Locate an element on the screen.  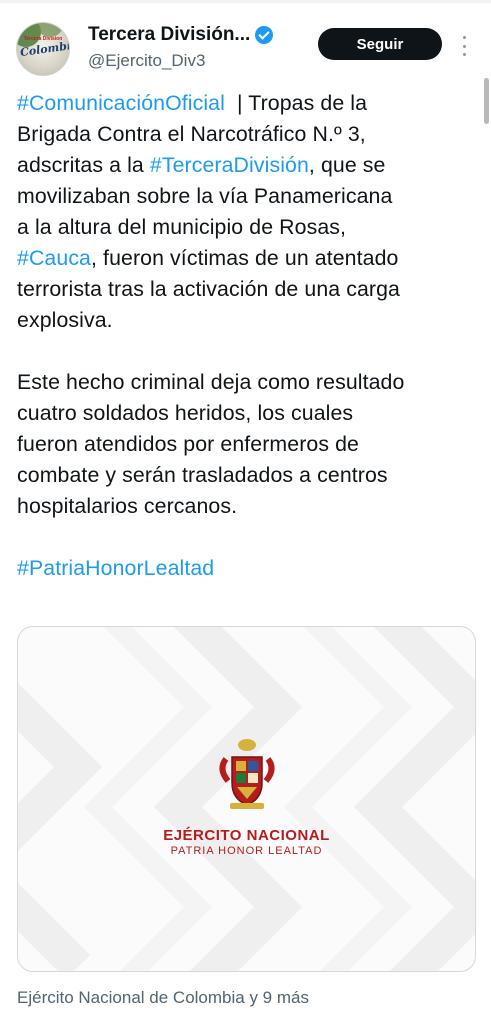
scrollbar-thumb is located at coordinates (486, 101).